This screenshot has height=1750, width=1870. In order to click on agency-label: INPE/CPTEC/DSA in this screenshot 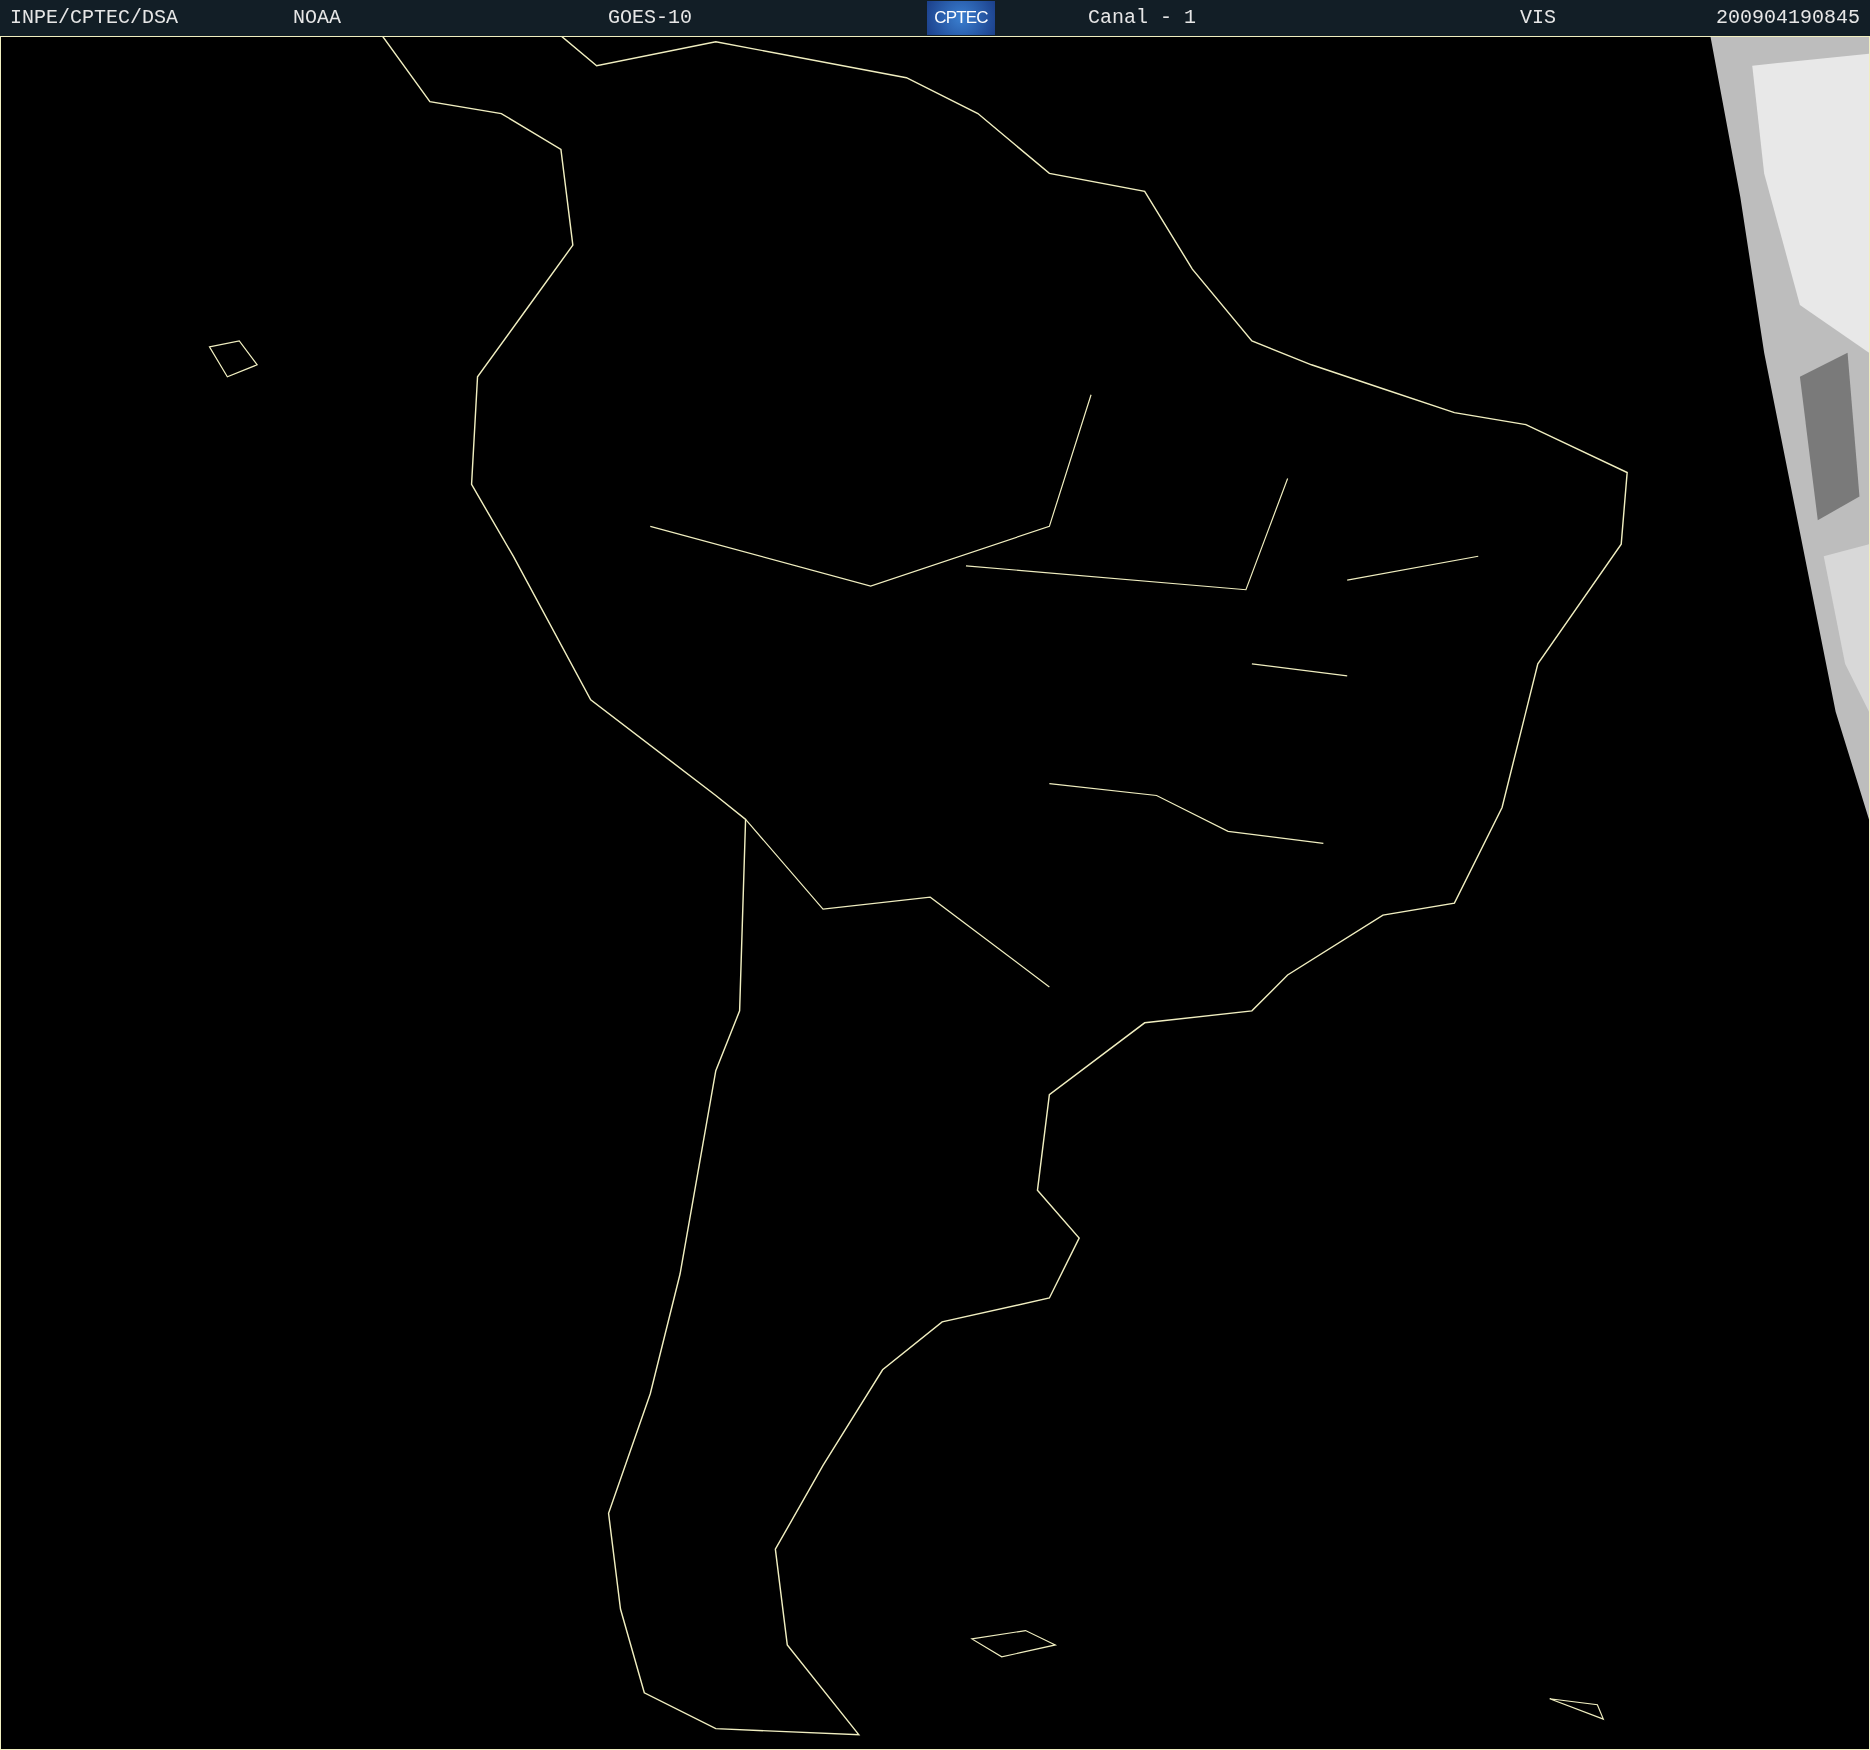, I will do `click(94, 18)`.